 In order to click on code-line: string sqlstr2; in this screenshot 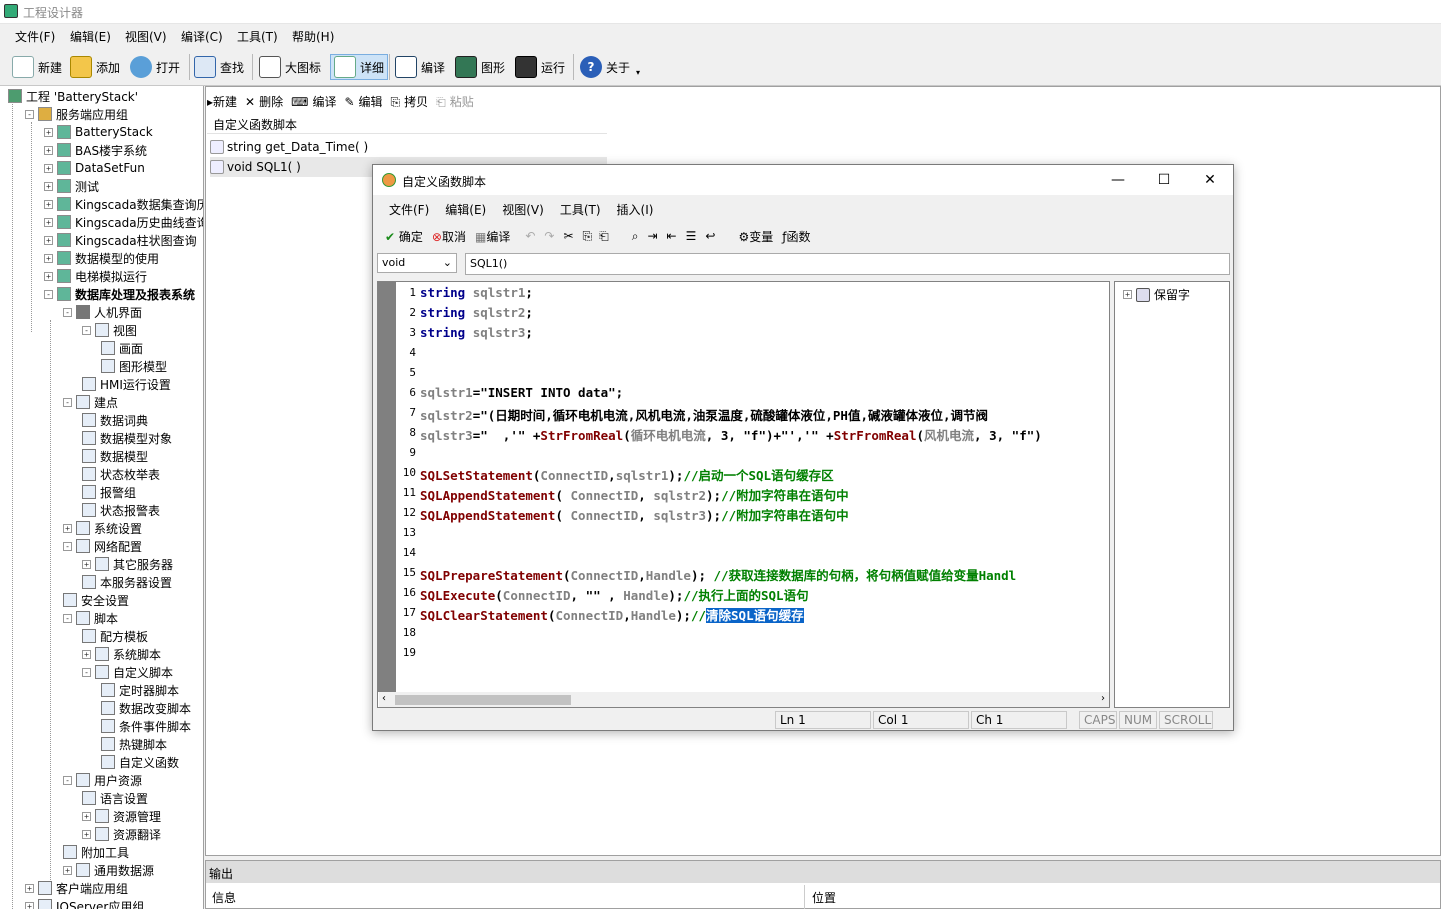, I will do `click(476, 312)`.